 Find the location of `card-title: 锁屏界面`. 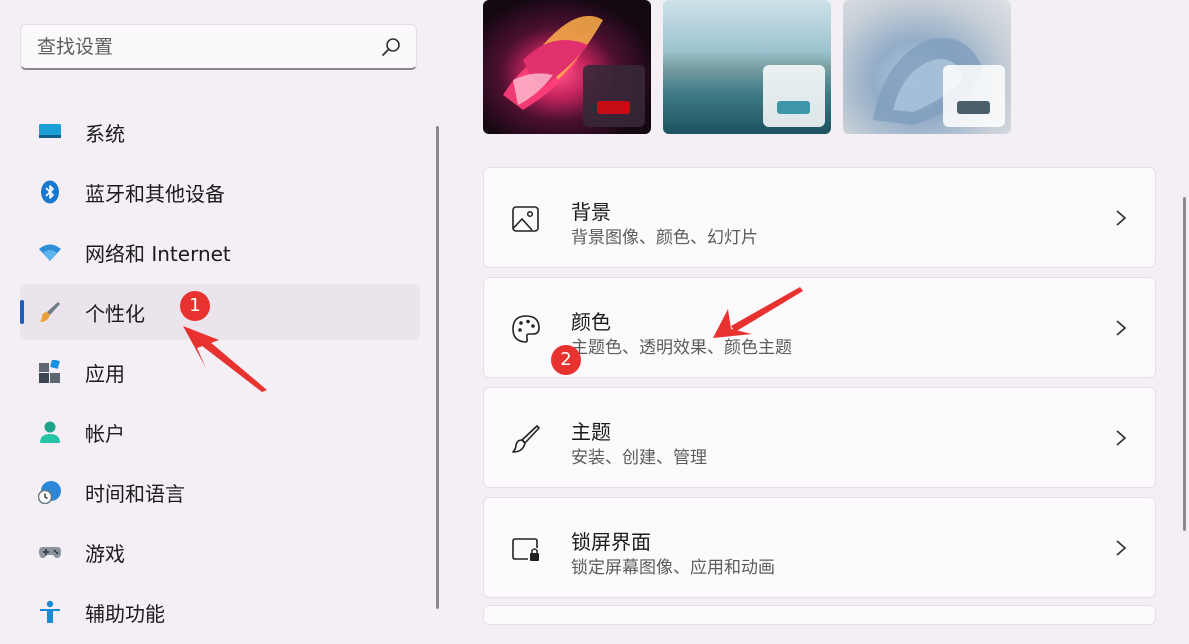

card-title: 锁屏界面 is located at coordinates (611, 542).